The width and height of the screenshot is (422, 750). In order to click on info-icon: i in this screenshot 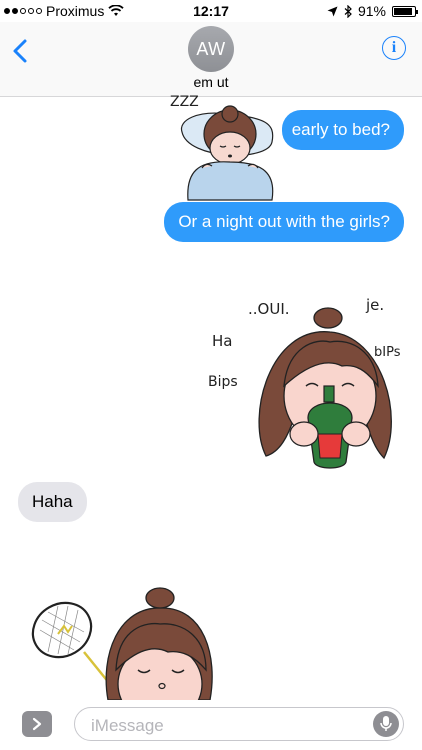, I will do `click(394, 47)`.